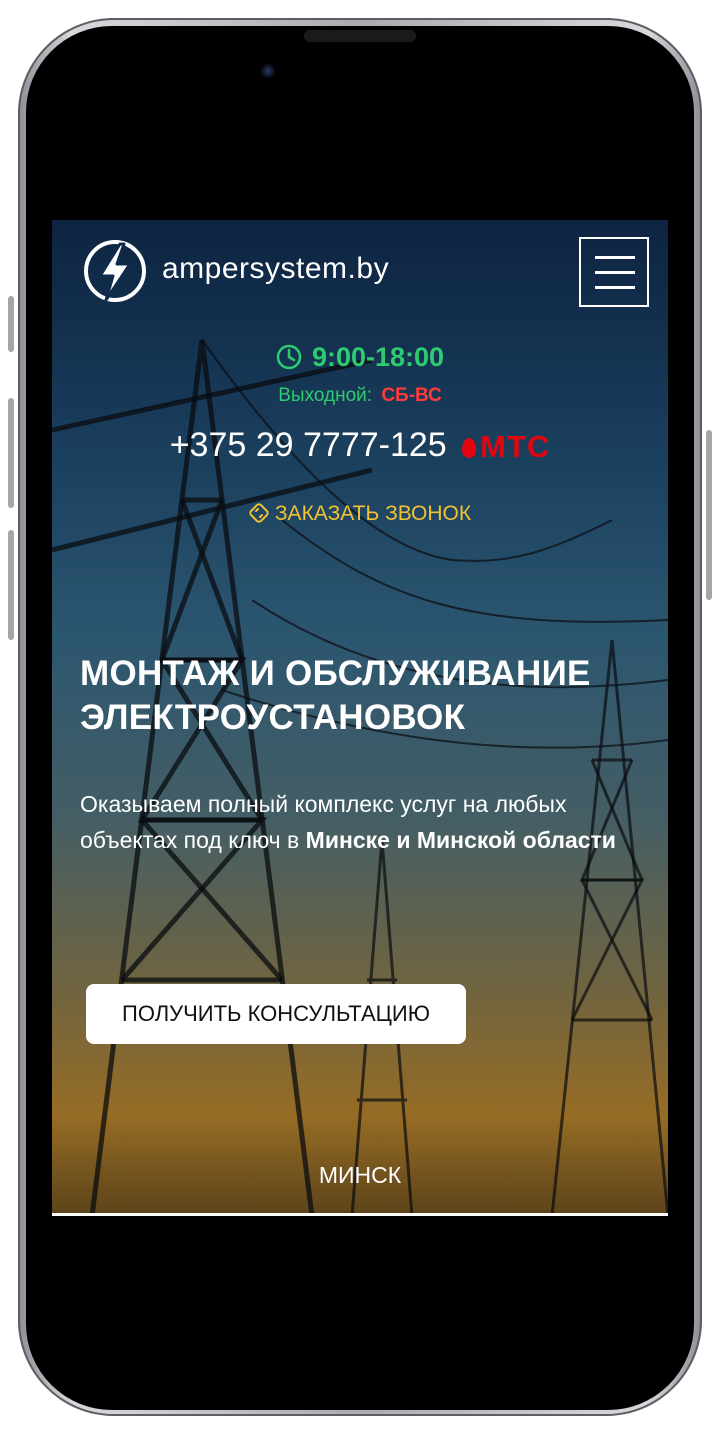 The width and height of the screenshot is (720, 1436). I want to click on hours-text: 9:00-18:00, so click(378, 357).